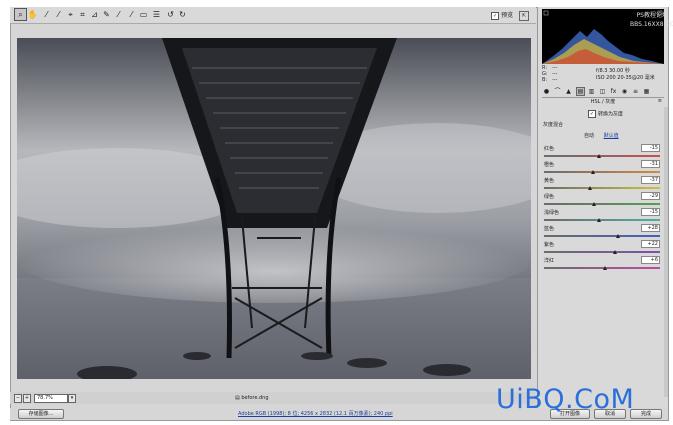 The height and width of the screenshot is (425, 673). What do you see at coordinates (545, 80) in the screenshot?
I see `b-label: B:` at bounding box center [545, 80].